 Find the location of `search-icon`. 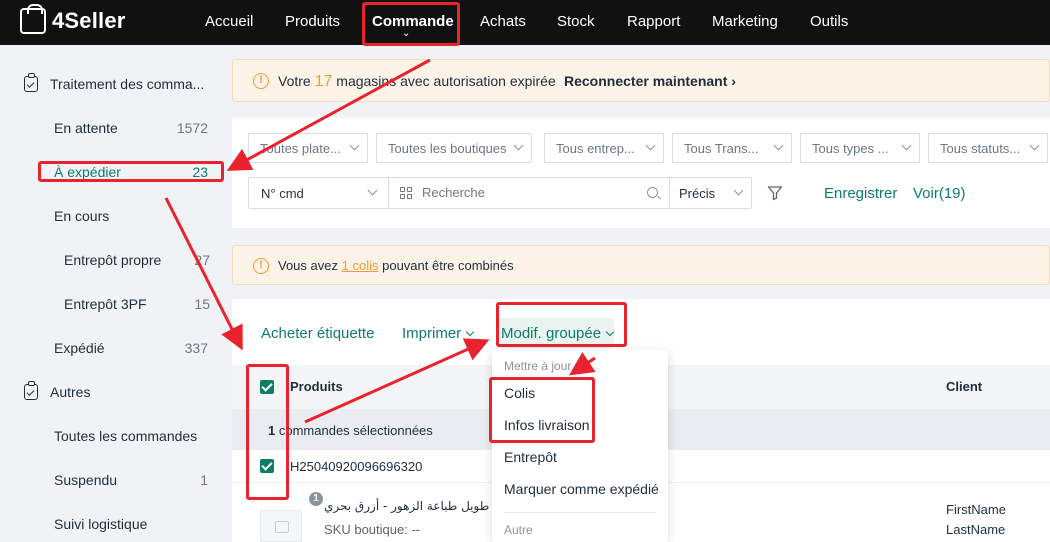

search-icon is located at coordinates (652, 192).